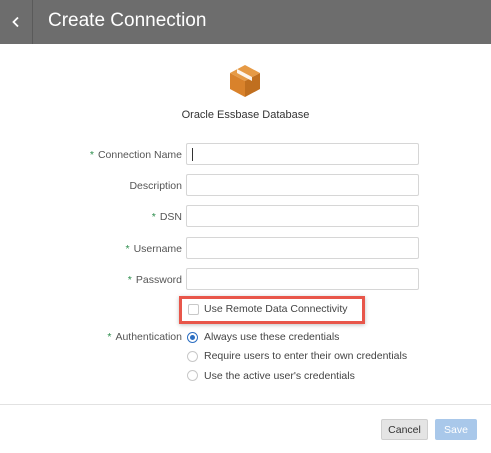  I want to click on description-field, so click(302, 185).